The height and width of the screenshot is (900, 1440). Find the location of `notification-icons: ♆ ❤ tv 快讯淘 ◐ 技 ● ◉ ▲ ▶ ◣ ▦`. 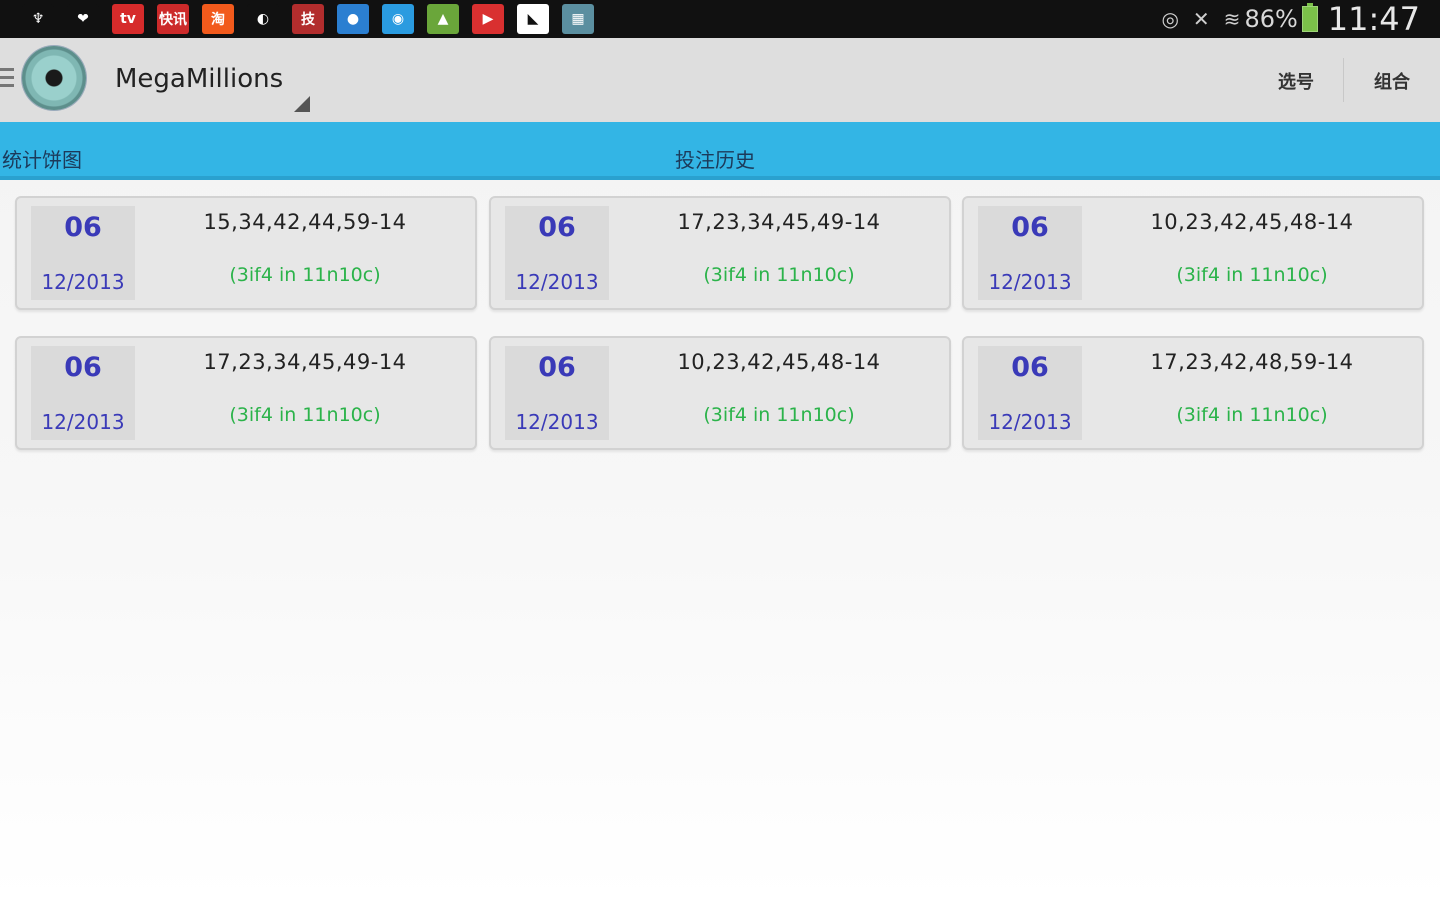

notification-icons: ♆ ❤ tv 快讯淘 ◐ 技 ● ◉ ▲ ▶ ◣ ▦ is located at coordinates (314, 19).